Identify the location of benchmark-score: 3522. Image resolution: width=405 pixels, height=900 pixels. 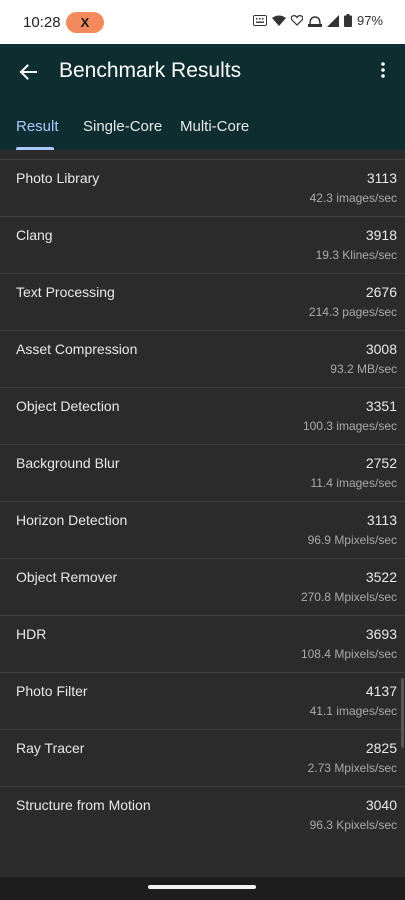
(381, 577).